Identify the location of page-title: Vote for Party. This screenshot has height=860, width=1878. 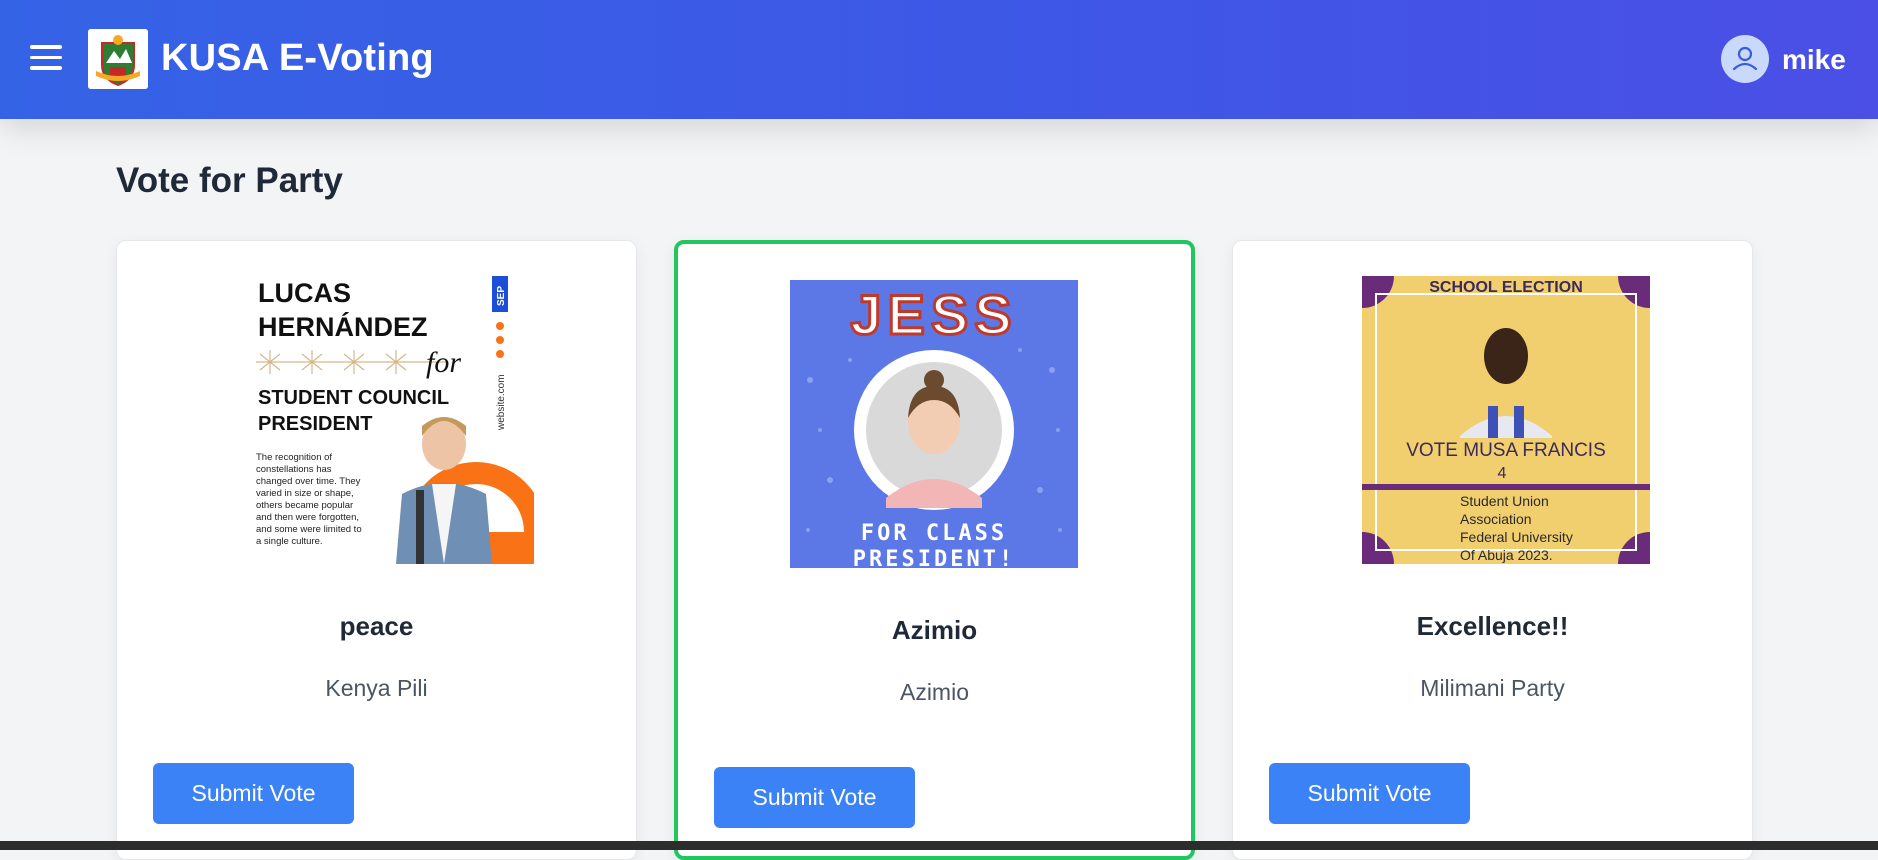
(229, 180).